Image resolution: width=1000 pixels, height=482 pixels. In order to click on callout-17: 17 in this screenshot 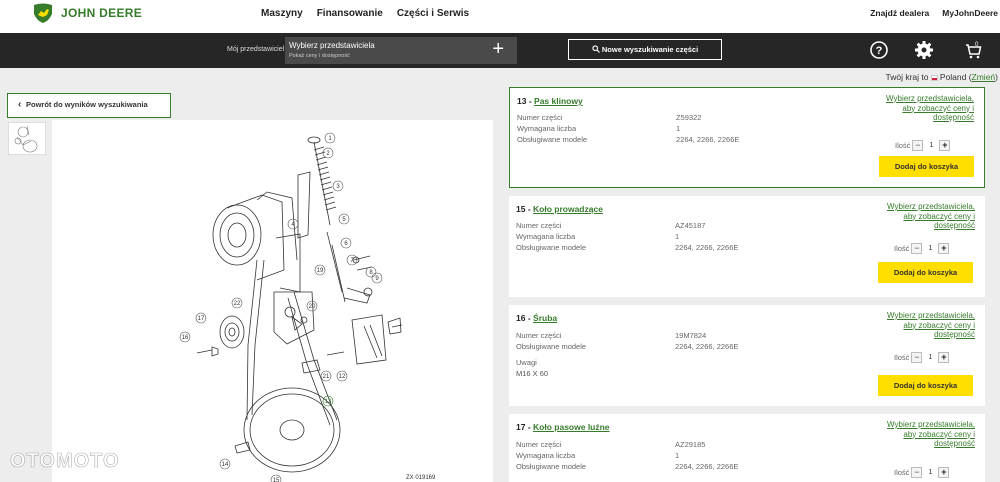, I will do `click(201, 319)`.